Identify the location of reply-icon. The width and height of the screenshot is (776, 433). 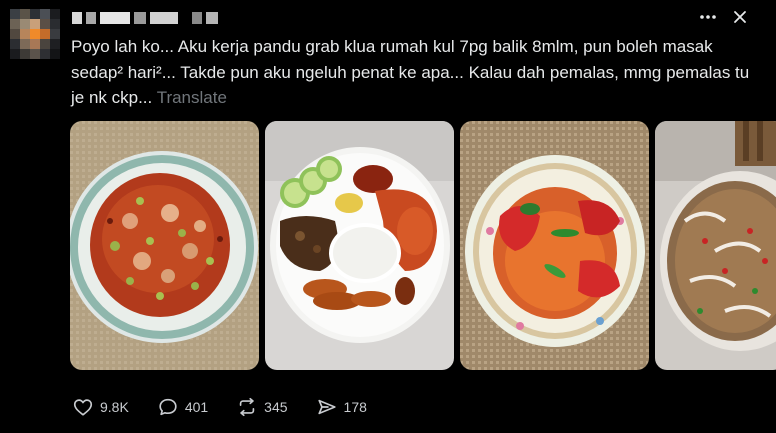
(168, 407).